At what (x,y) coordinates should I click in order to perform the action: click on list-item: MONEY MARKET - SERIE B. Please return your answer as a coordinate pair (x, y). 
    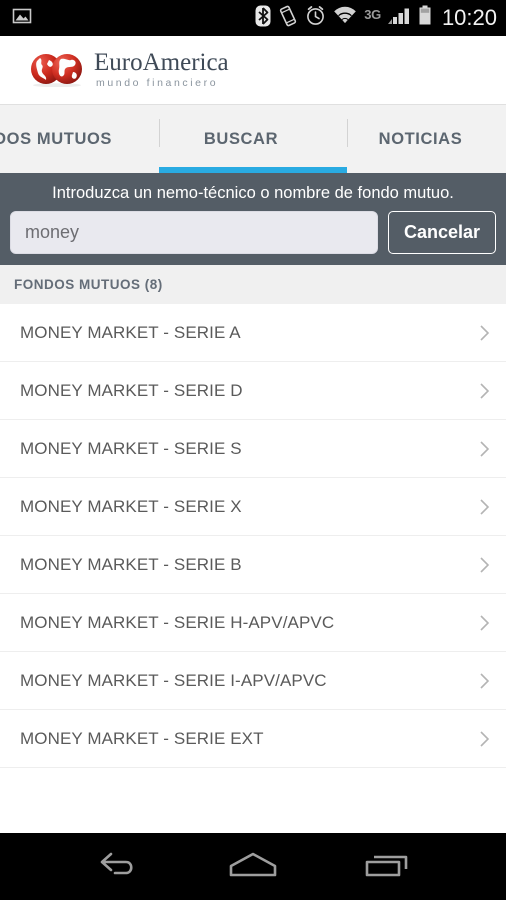
    Looking at the image, I should click on (253, 565).